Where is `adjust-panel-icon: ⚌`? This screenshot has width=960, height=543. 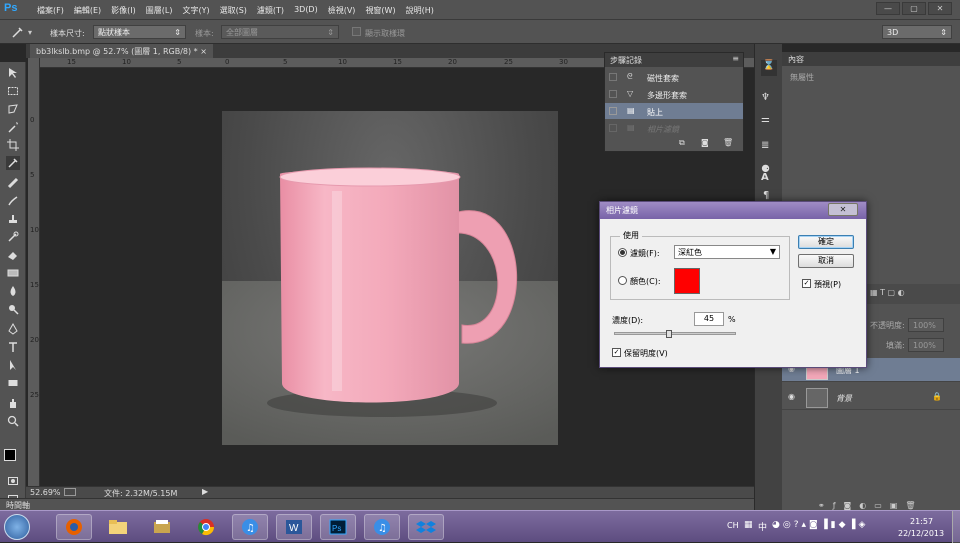 adjust-panel-icon: ⚌ is located at coordinates (765, 119).